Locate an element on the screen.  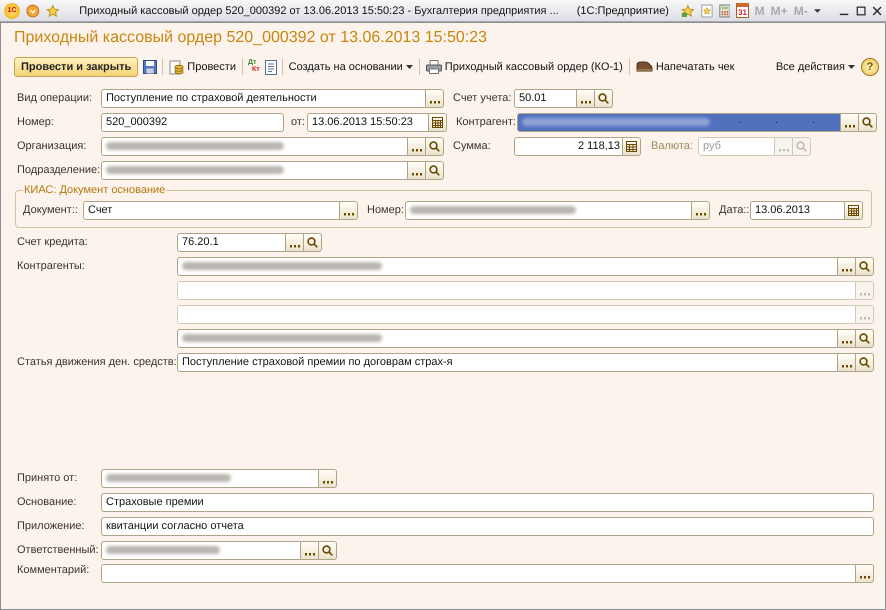
input-field: Счет is located at coordinates (211, 210).